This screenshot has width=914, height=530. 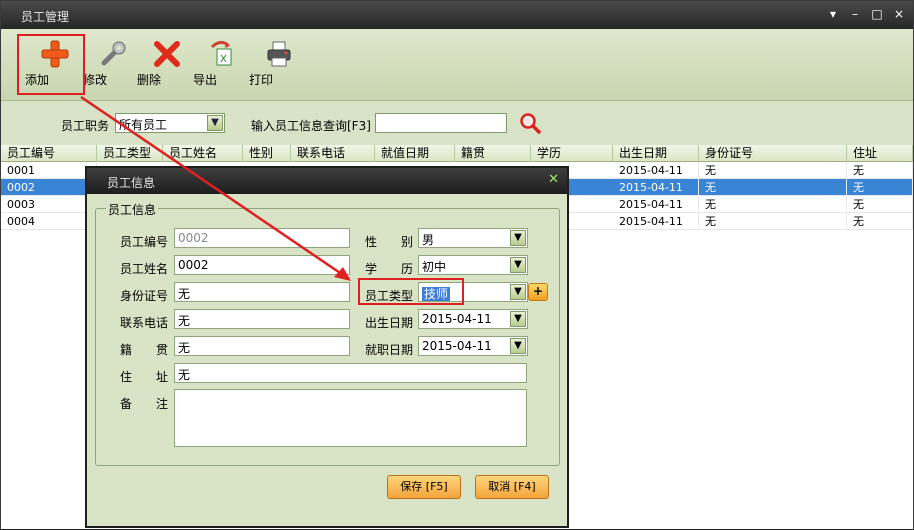 I want to click on hire-value: 2015-04-11, so click(x=457, y=346).